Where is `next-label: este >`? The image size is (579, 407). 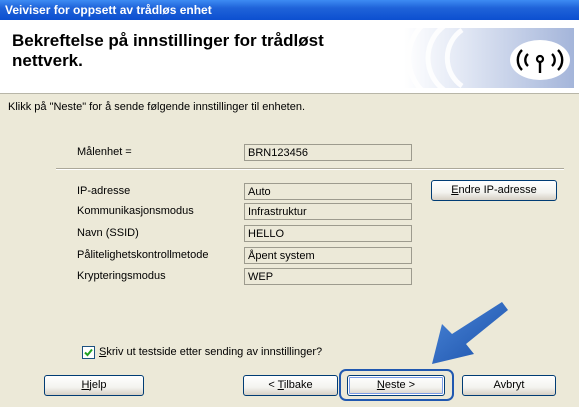
next-label: este > is located at coordinates (400, 385).